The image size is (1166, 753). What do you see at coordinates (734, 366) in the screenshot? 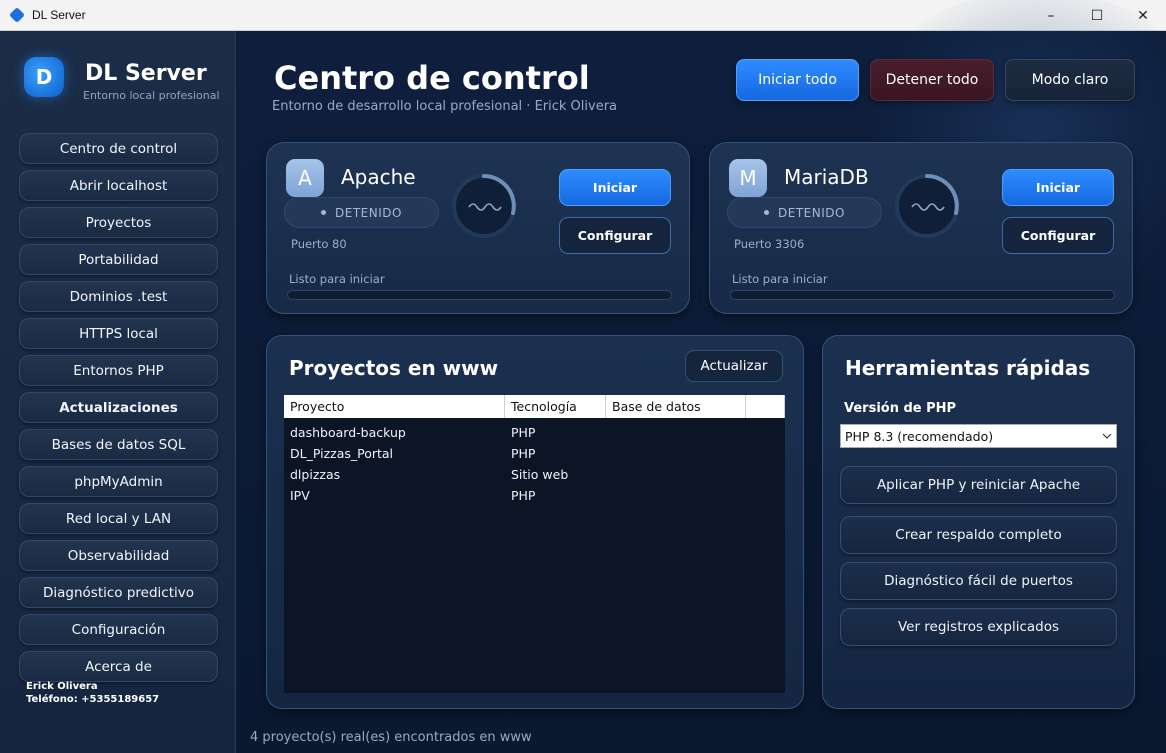
I see `refresh-button: Actualizar` at bounding box center [734, 366].